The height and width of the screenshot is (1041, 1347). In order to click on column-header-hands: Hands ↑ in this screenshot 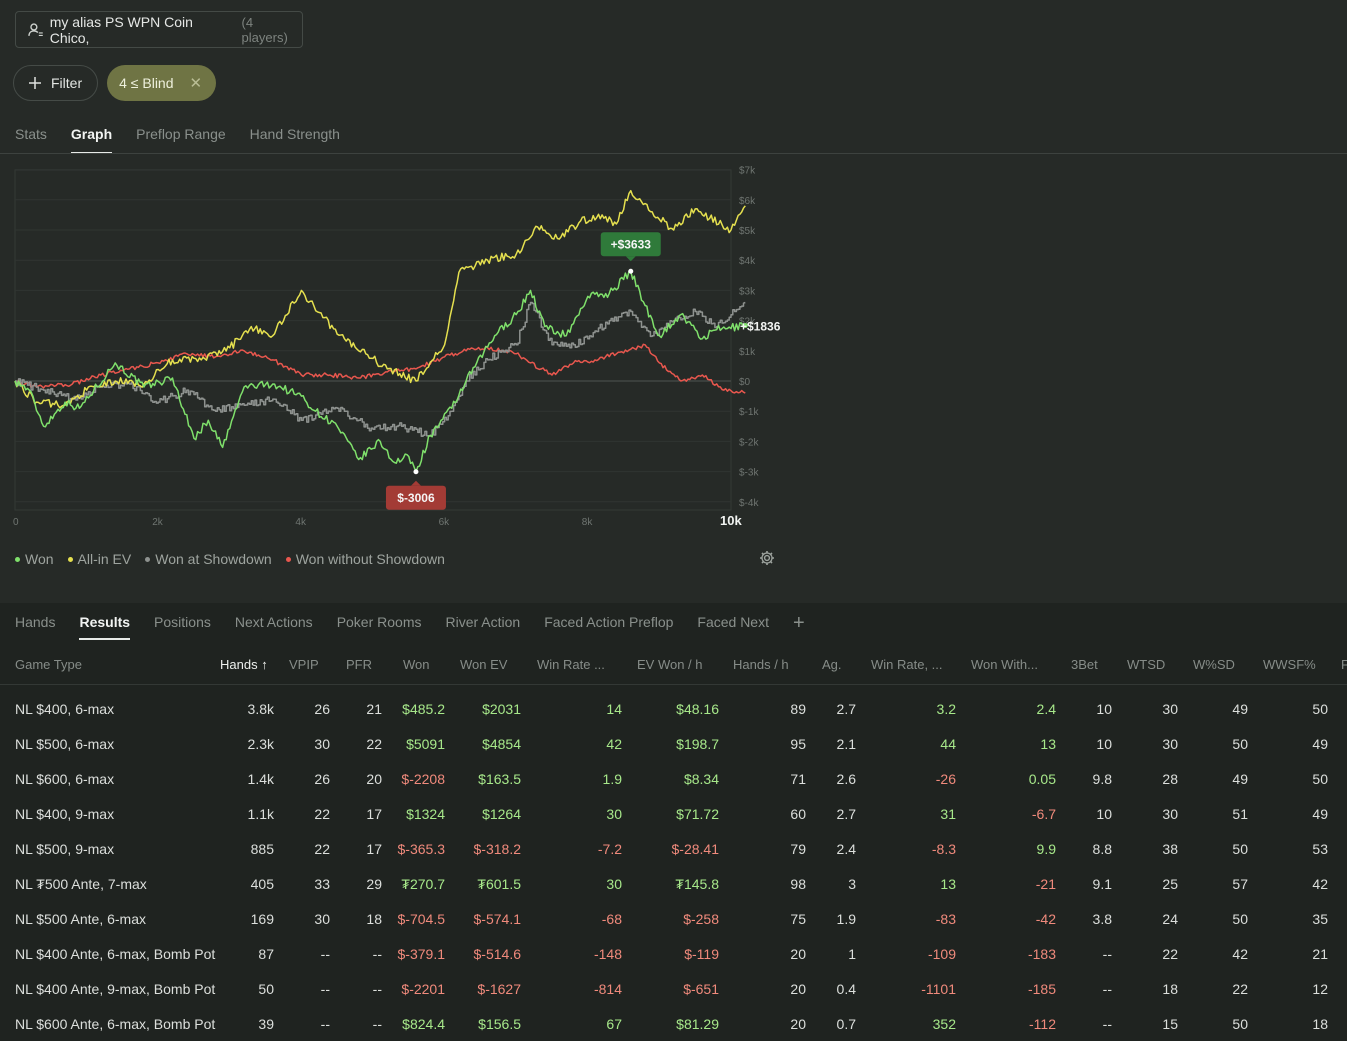, I will do `click(244, 664)`.